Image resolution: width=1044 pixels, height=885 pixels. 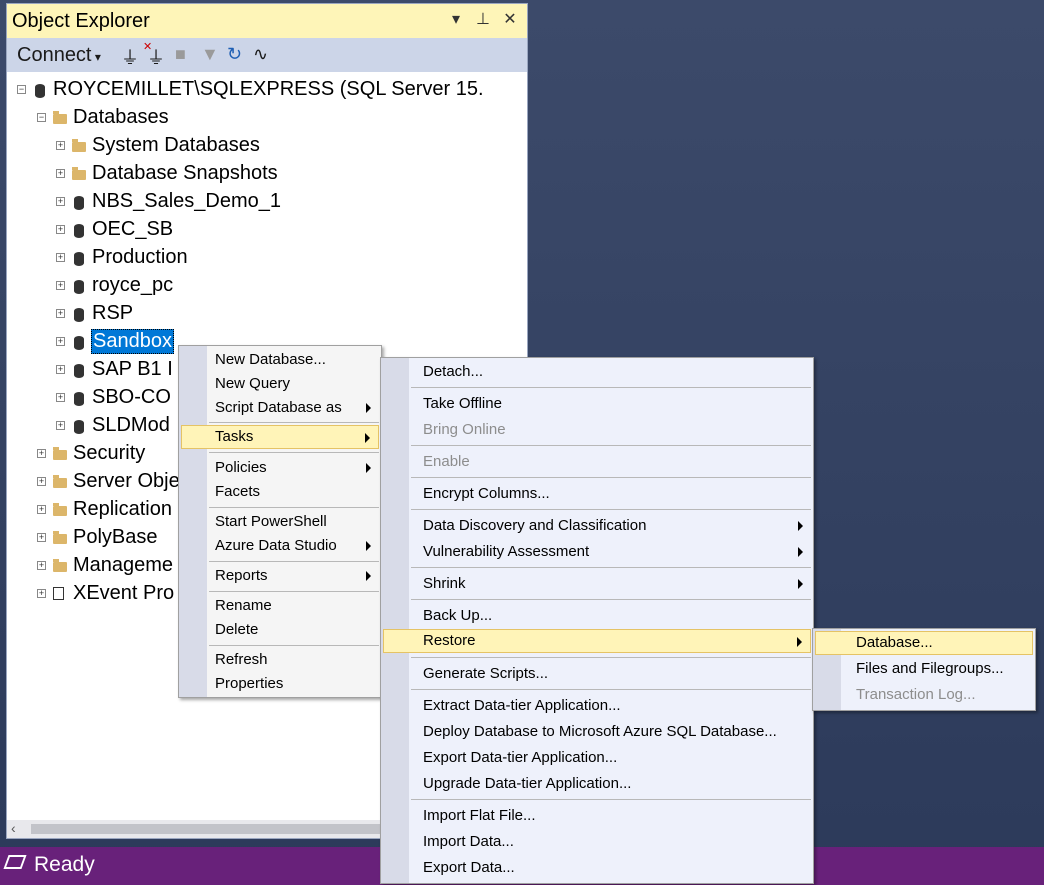 I want to click on disconnect-icon: ✕ ⏚, so click(x=154, y=55).